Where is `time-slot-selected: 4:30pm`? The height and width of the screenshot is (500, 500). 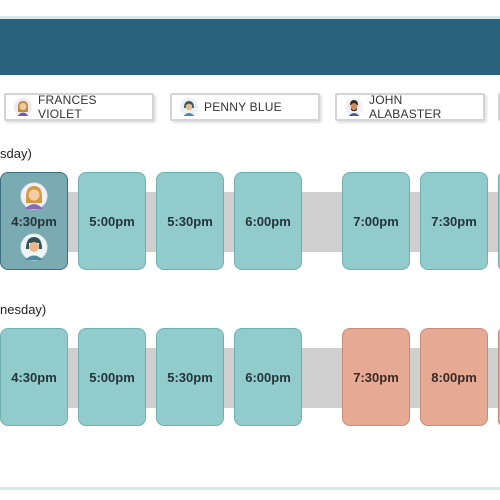 time-slot-selected: 4:30pm is located at coordinates (34, 221).